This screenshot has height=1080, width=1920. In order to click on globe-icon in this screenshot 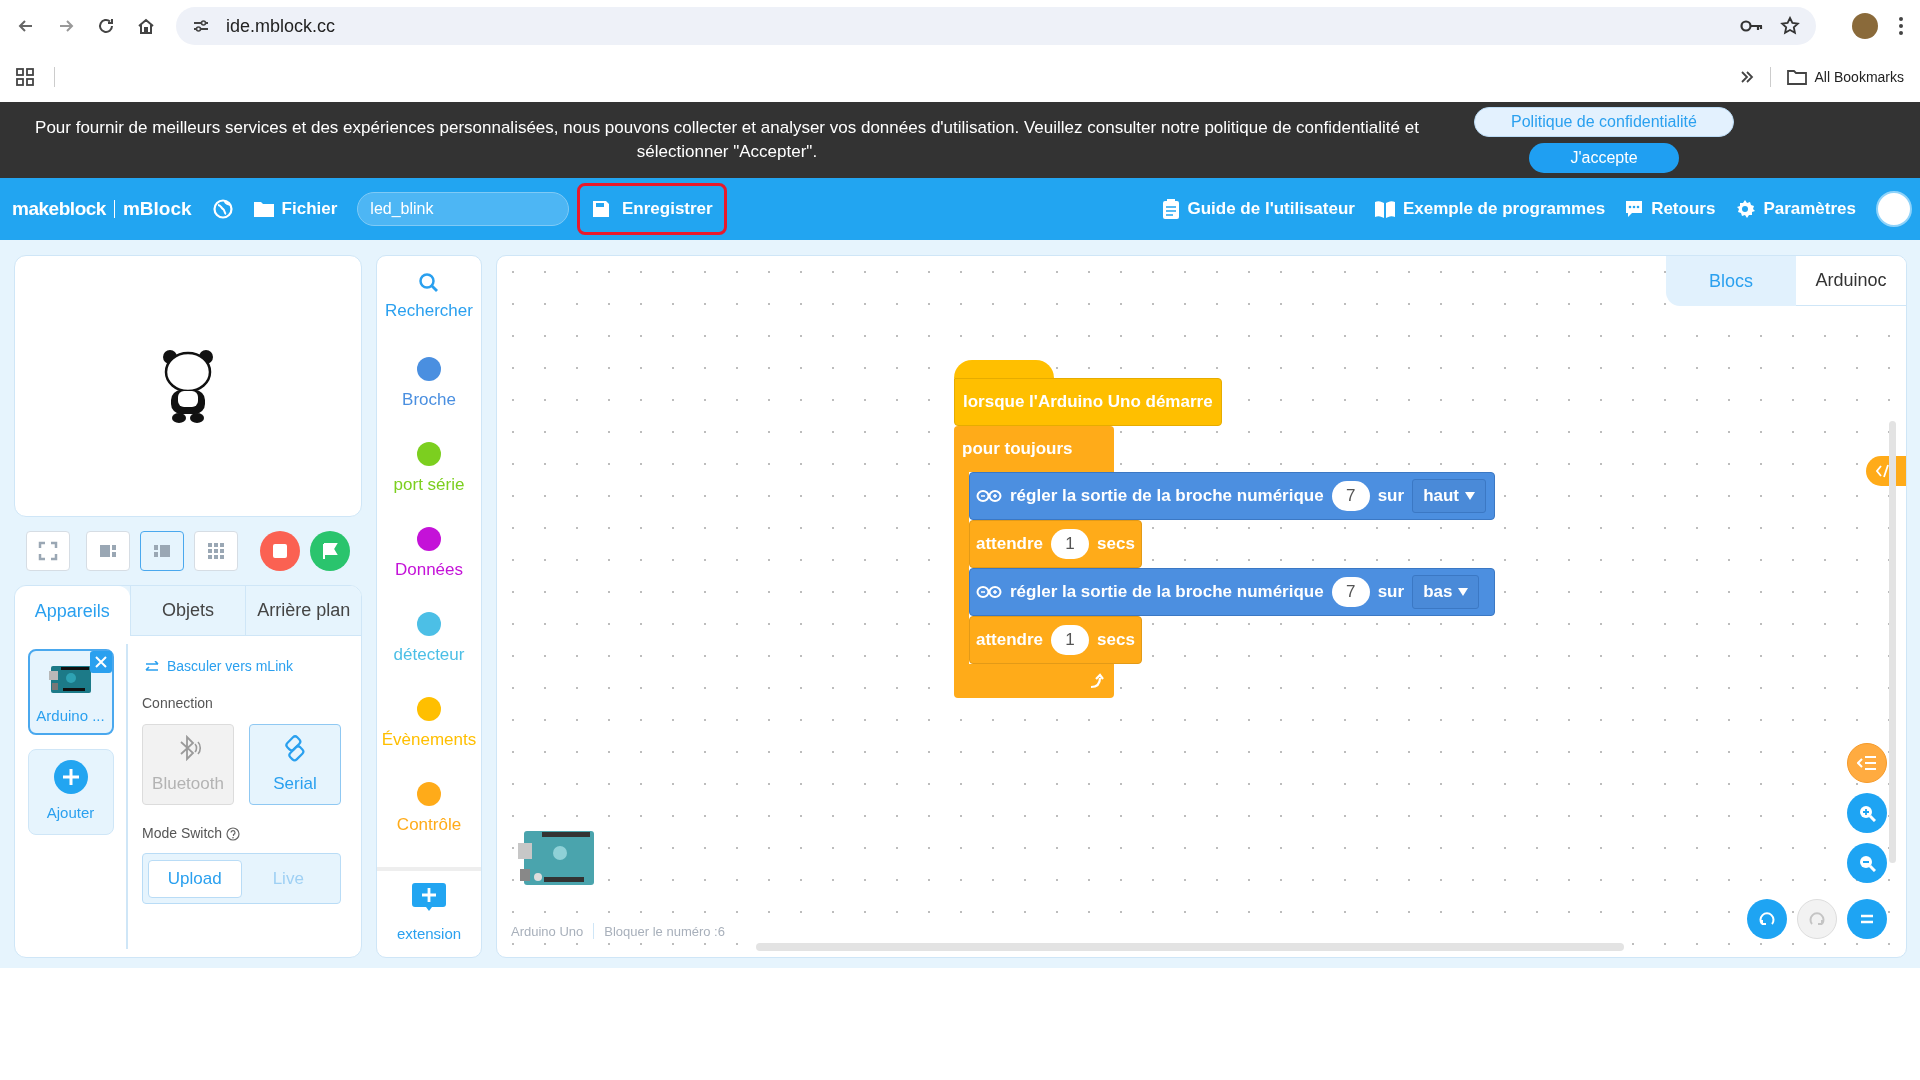, I will do `click(222, 209)`.